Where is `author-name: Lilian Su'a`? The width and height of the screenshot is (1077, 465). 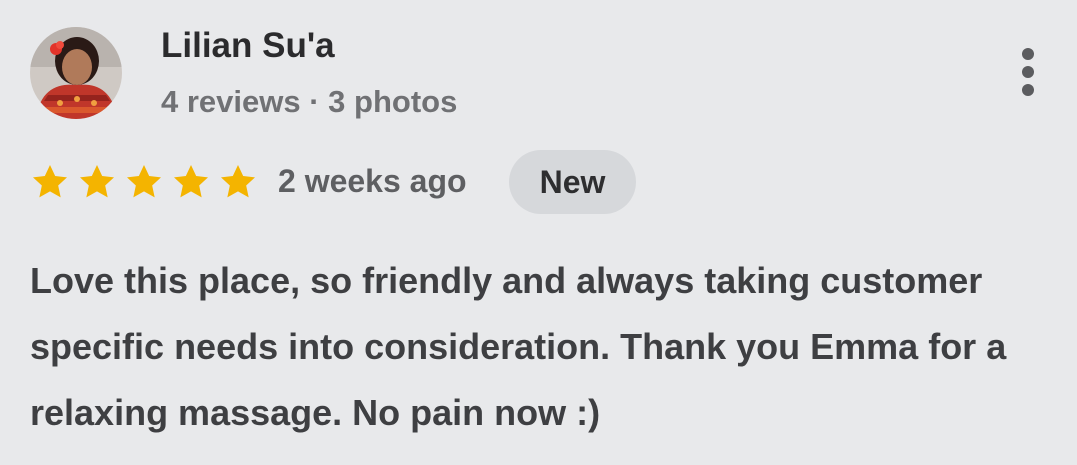
author-name: Lilian Su'a is located at coordinates (248, 46).